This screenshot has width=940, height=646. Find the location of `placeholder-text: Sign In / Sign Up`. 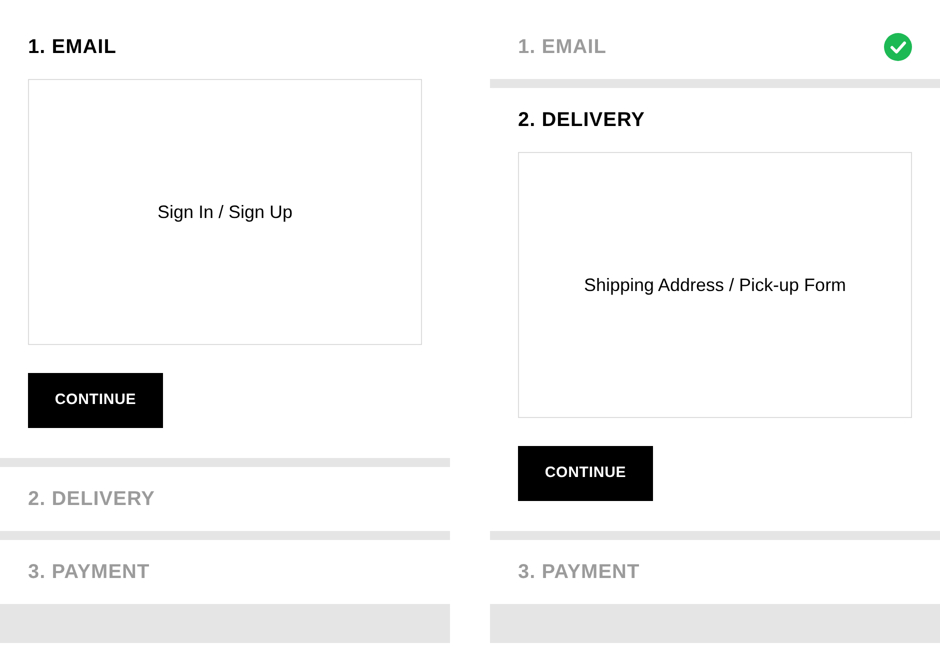

placeholder-text: Sign In / Sign Up is located at coordinates (225, 212).